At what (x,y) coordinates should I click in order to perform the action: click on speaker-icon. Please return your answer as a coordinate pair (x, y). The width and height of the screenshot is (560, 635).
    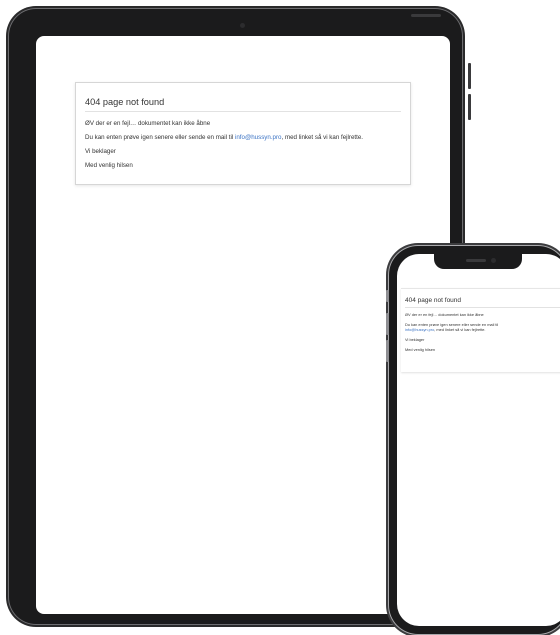
    Looking at the image, I should click on (476, 260).